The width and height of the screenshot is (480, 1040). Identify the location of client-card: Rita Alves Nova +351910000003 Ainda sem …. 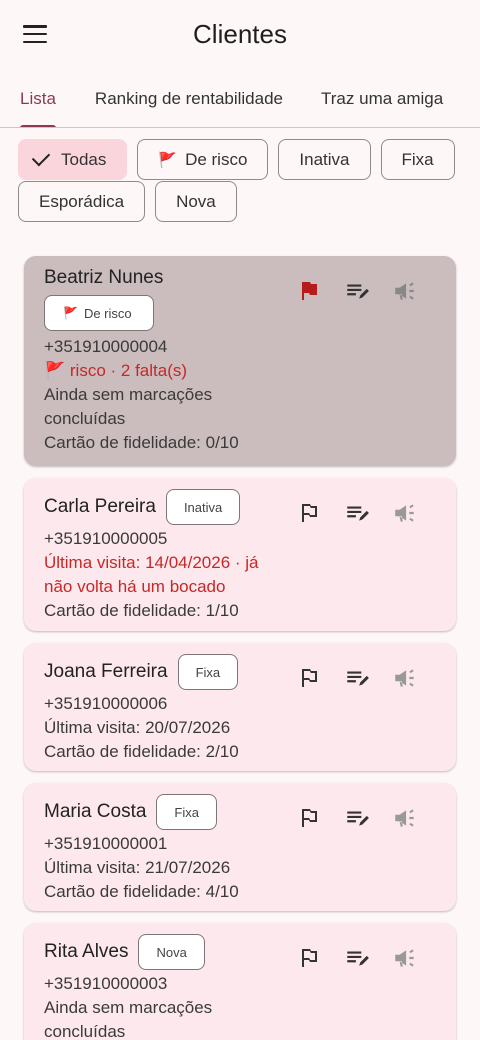
(240, 981).